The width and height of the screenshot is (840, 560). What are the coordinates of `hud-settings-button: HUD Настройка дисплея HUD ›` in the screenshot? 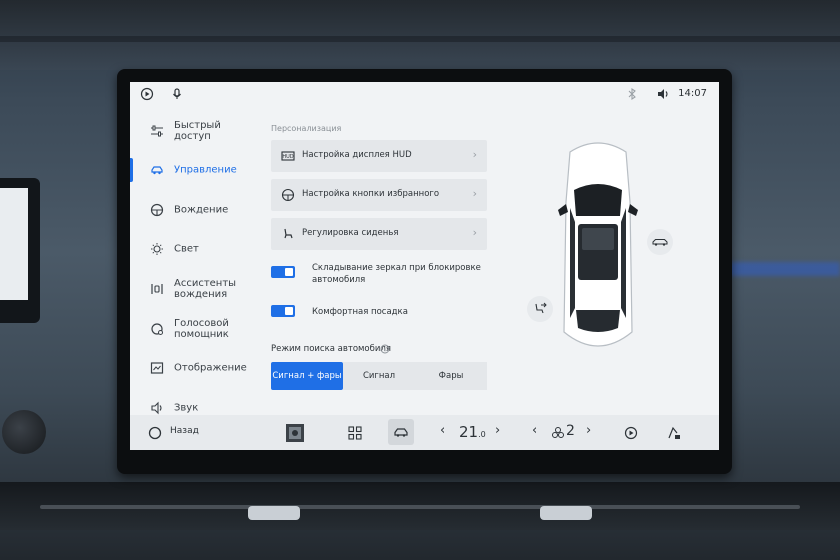 It's located at (379, 156).